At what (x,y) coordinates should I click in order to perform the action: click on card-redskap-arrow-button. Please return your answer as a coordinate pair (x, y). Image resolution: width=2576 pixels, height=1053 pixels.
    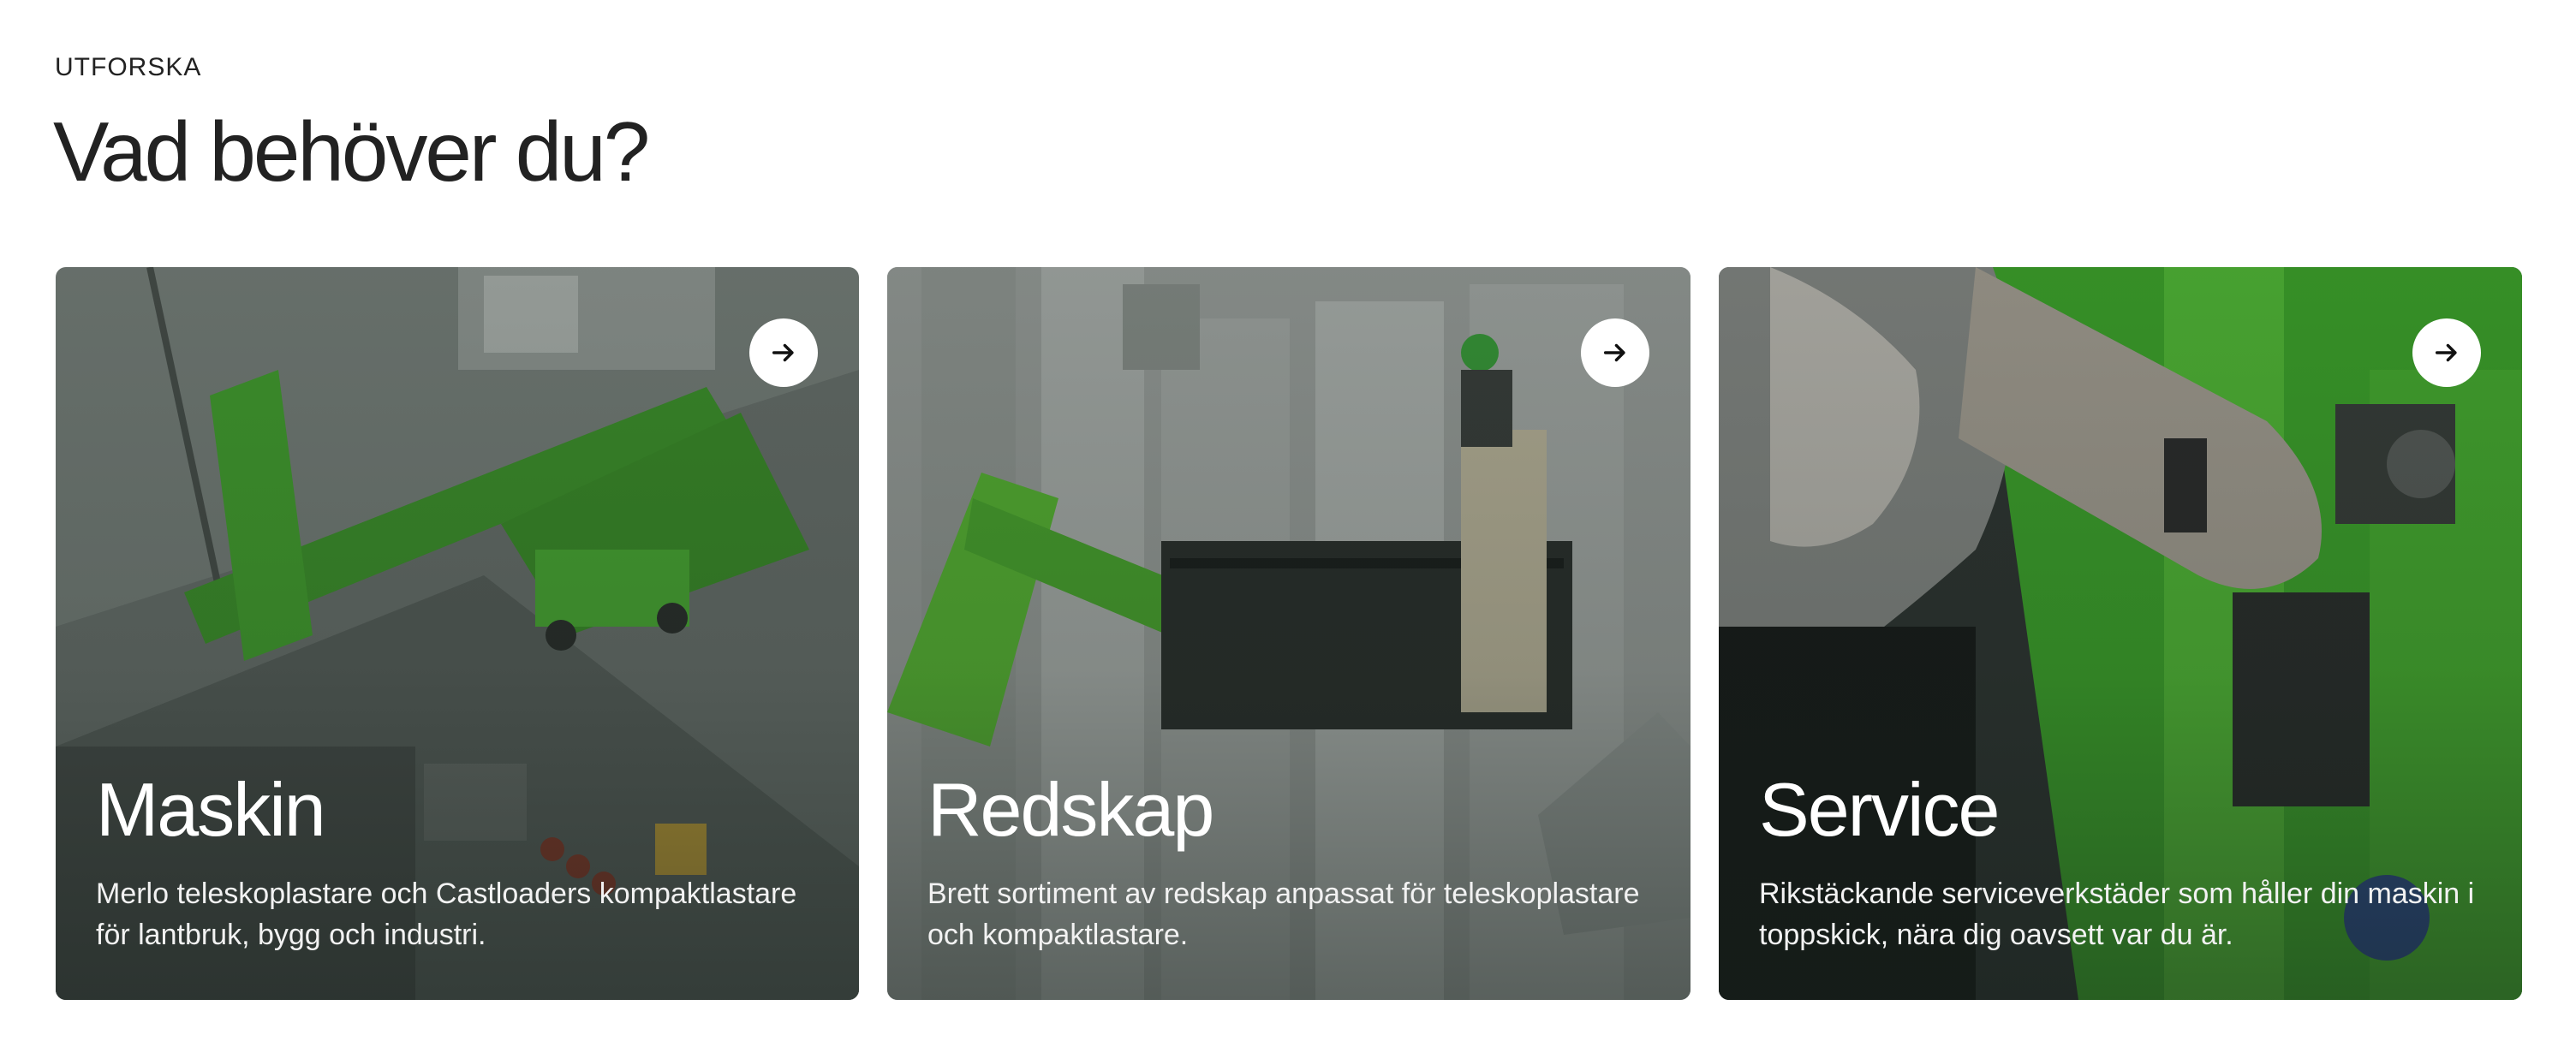
    Looking at the image, I should click on (1615, 352).